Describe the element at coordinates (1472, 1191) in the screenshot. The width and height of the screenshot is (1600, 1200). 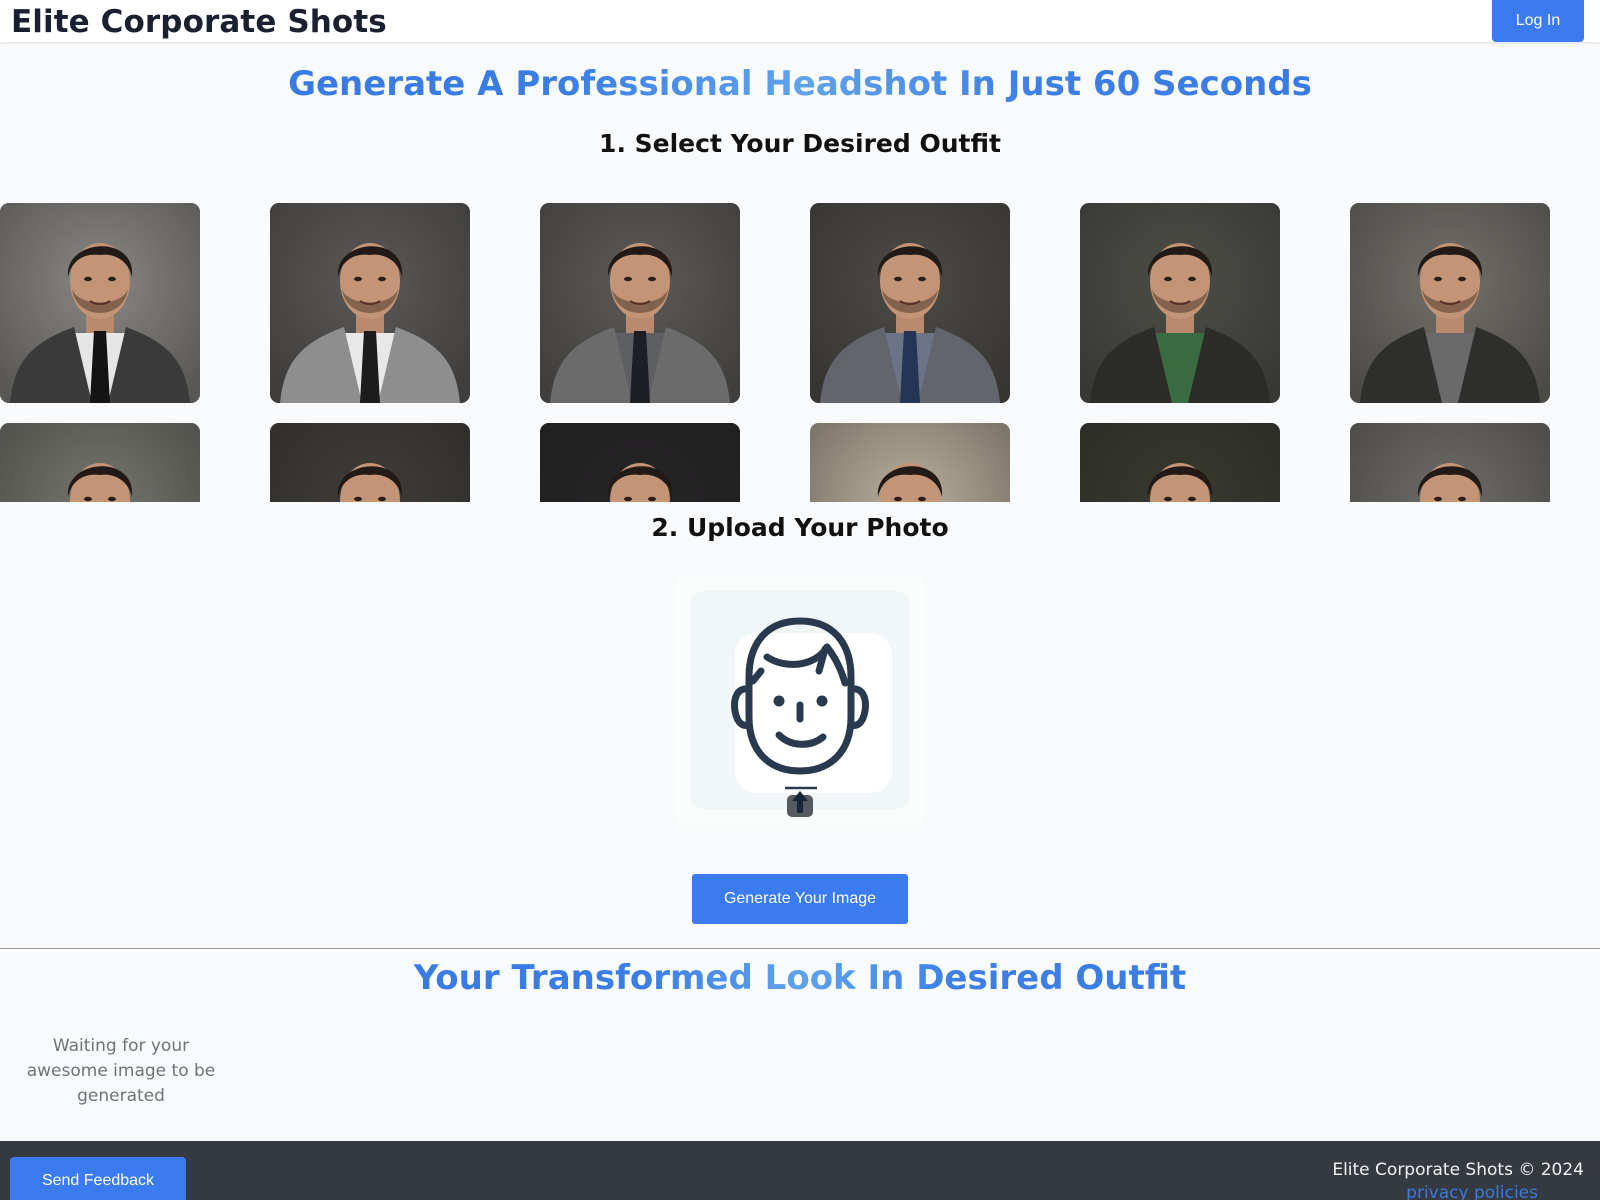
I see `privacy-policies-link: privacy policies` at that location.